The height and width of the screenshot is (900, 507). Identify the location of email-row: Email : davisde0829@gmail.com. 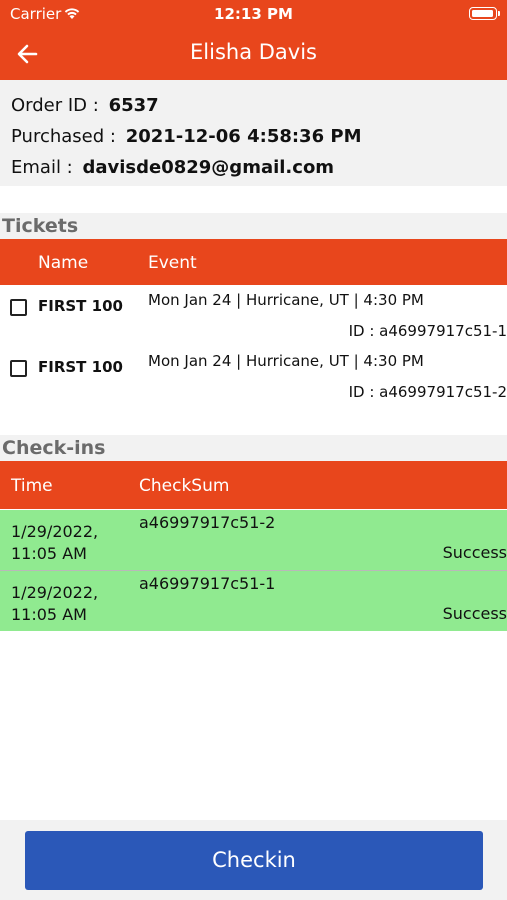
(253, 167).